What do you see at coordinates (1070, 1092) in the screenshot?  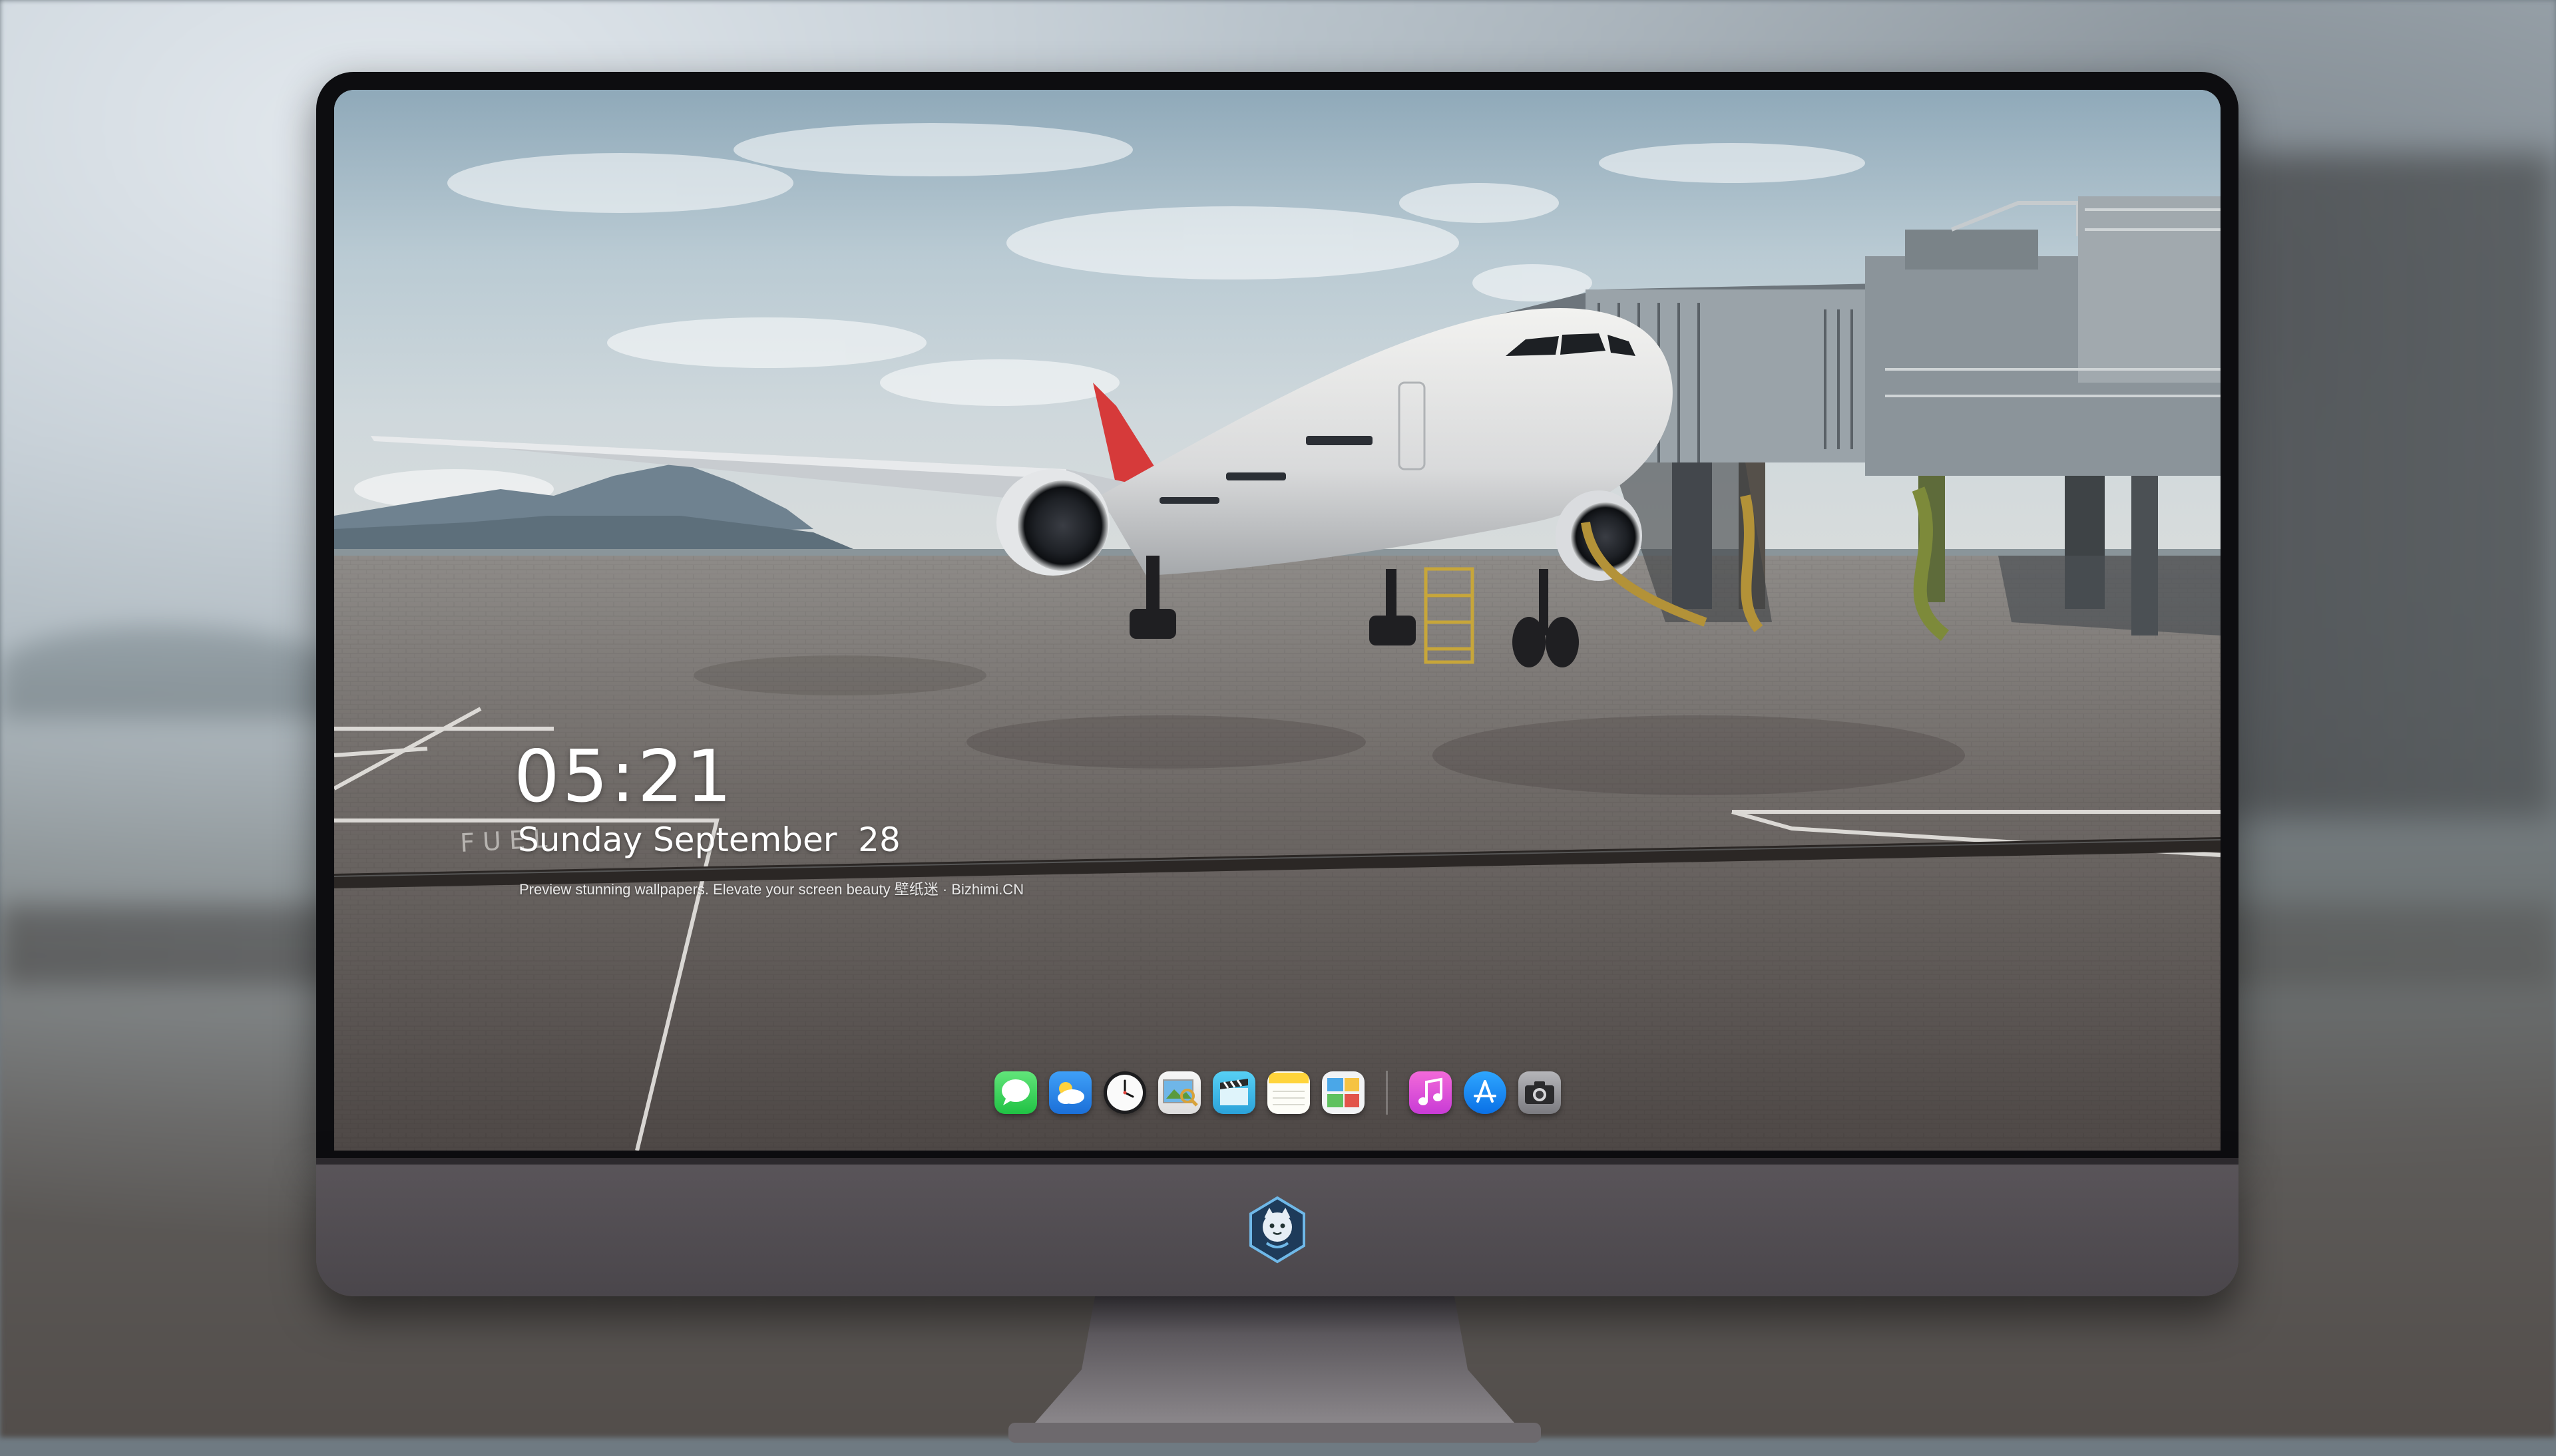 I see `weather-icon` at bounding box center [1070, 1092].